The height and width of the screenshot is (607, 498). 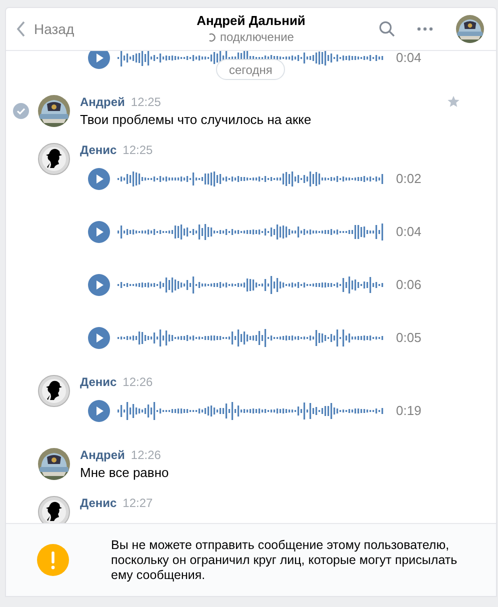 What do you see at coordinates (137, 503) in the screenshot?
I see `message-time: 12:27` at bounding box center [137, 503].